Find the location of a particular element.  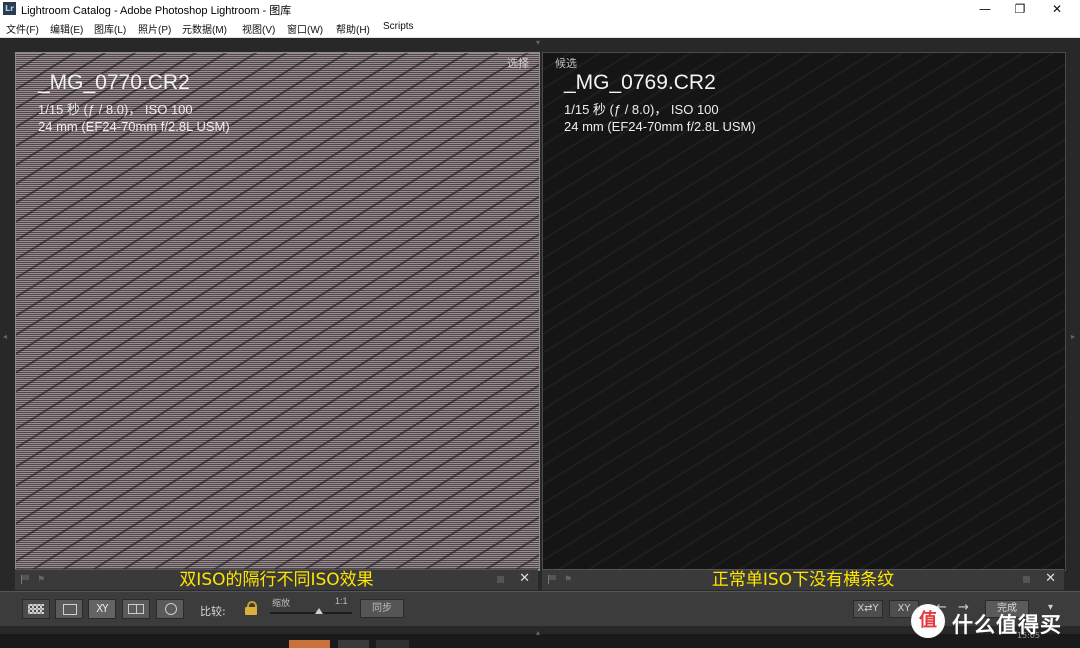

menu-photo: 照片(P) is located at coordinates (154, 28).